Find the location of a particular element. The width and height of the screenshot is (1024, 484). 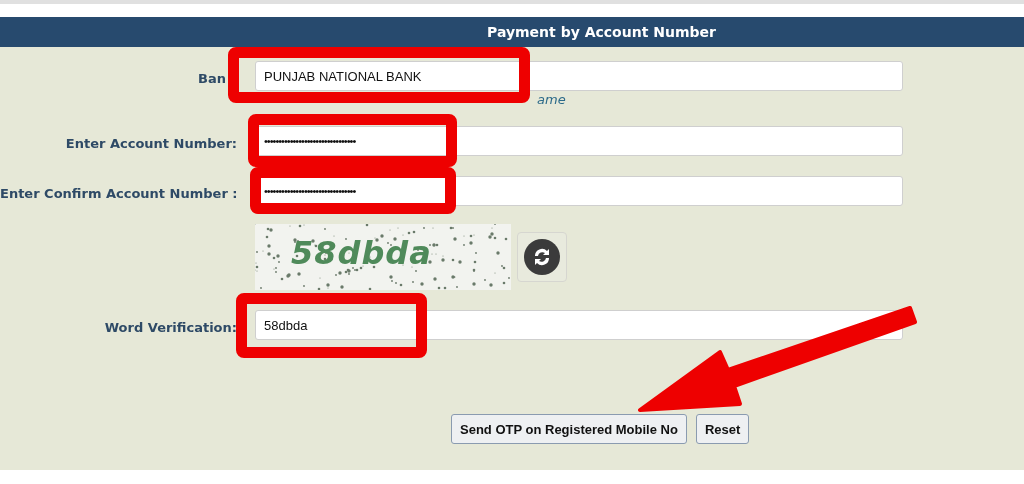

input-field: 58dbda is located at coordinates (579, 325).